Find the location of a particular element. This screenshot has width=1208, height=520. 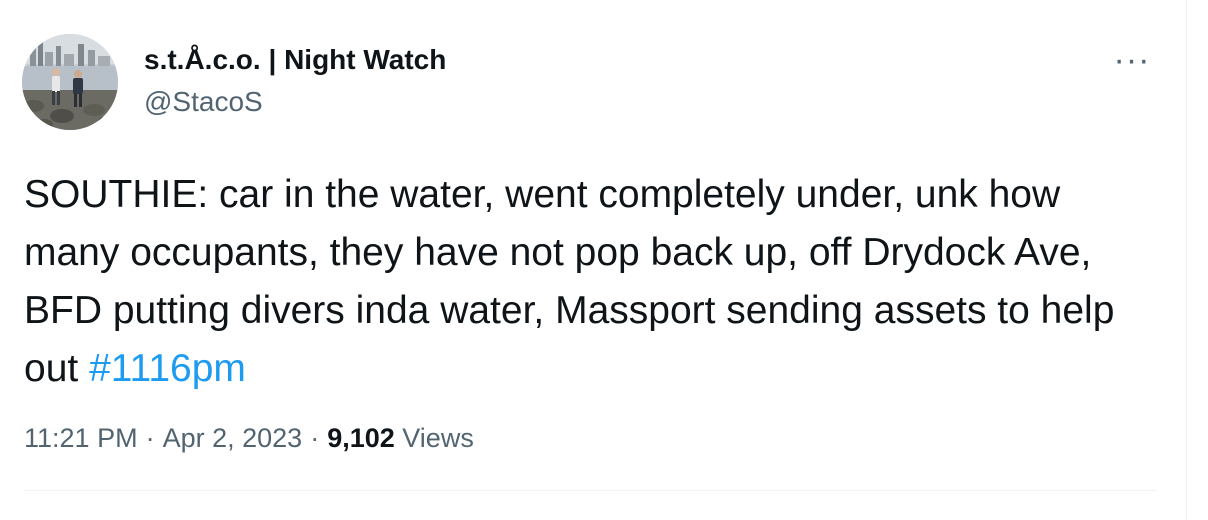

views-label: Views is located at coordinates (438, 438).